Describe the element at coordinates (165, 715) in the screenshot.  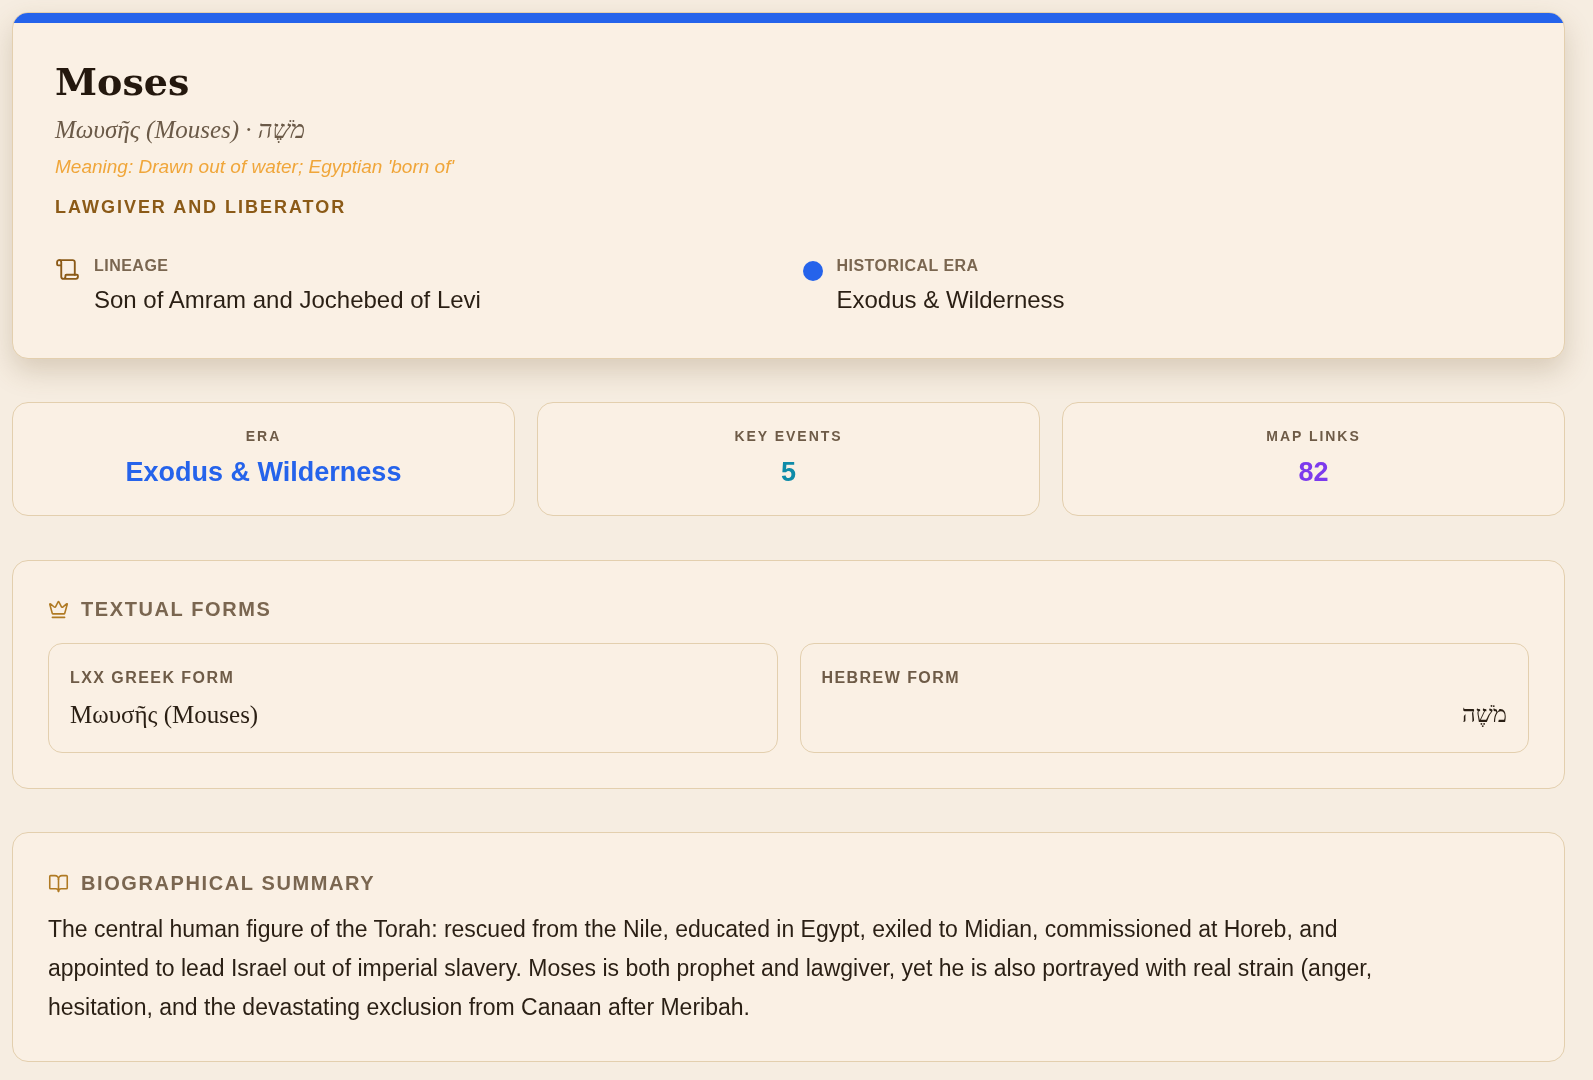
I see `form-value: Μωυσῆς (Mouses)` at that location.